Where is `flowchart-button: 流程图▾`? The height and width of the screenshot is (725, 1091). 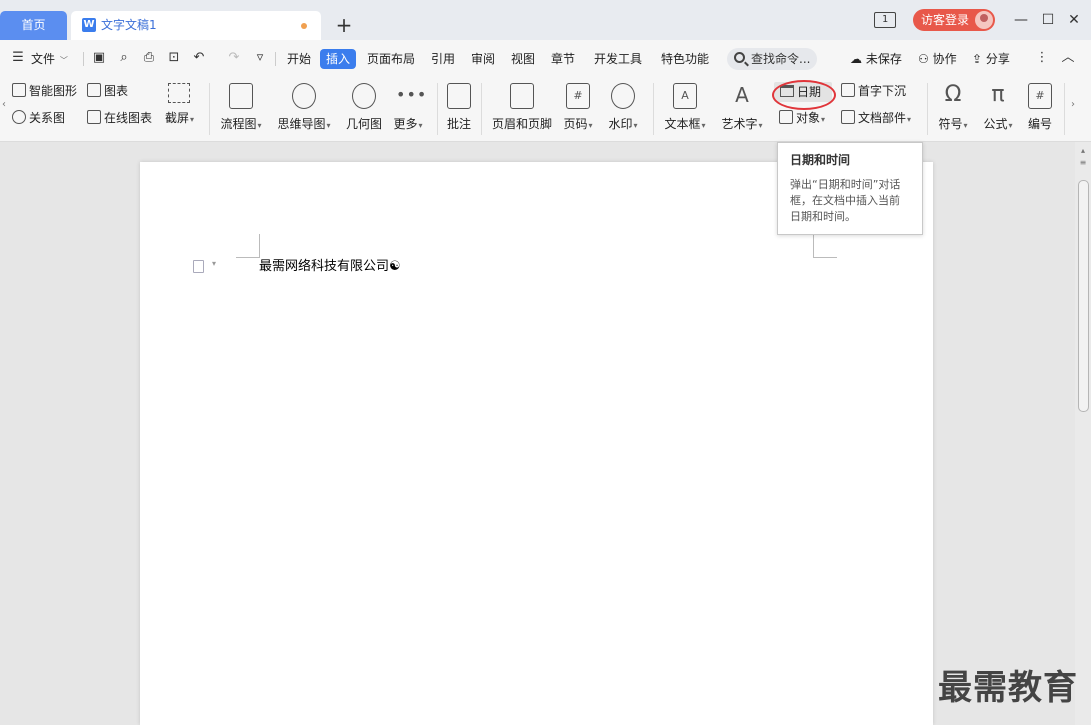 flowchart-button: 流程图▾ is located at coordinates (241, 109).